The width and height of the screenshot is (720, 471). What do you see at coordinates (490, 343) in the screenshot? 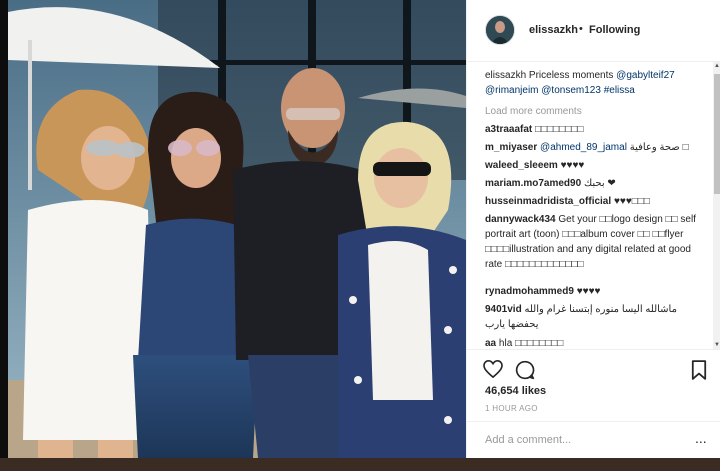
I see `comment-username: aa` at bounding box center [490, 343].